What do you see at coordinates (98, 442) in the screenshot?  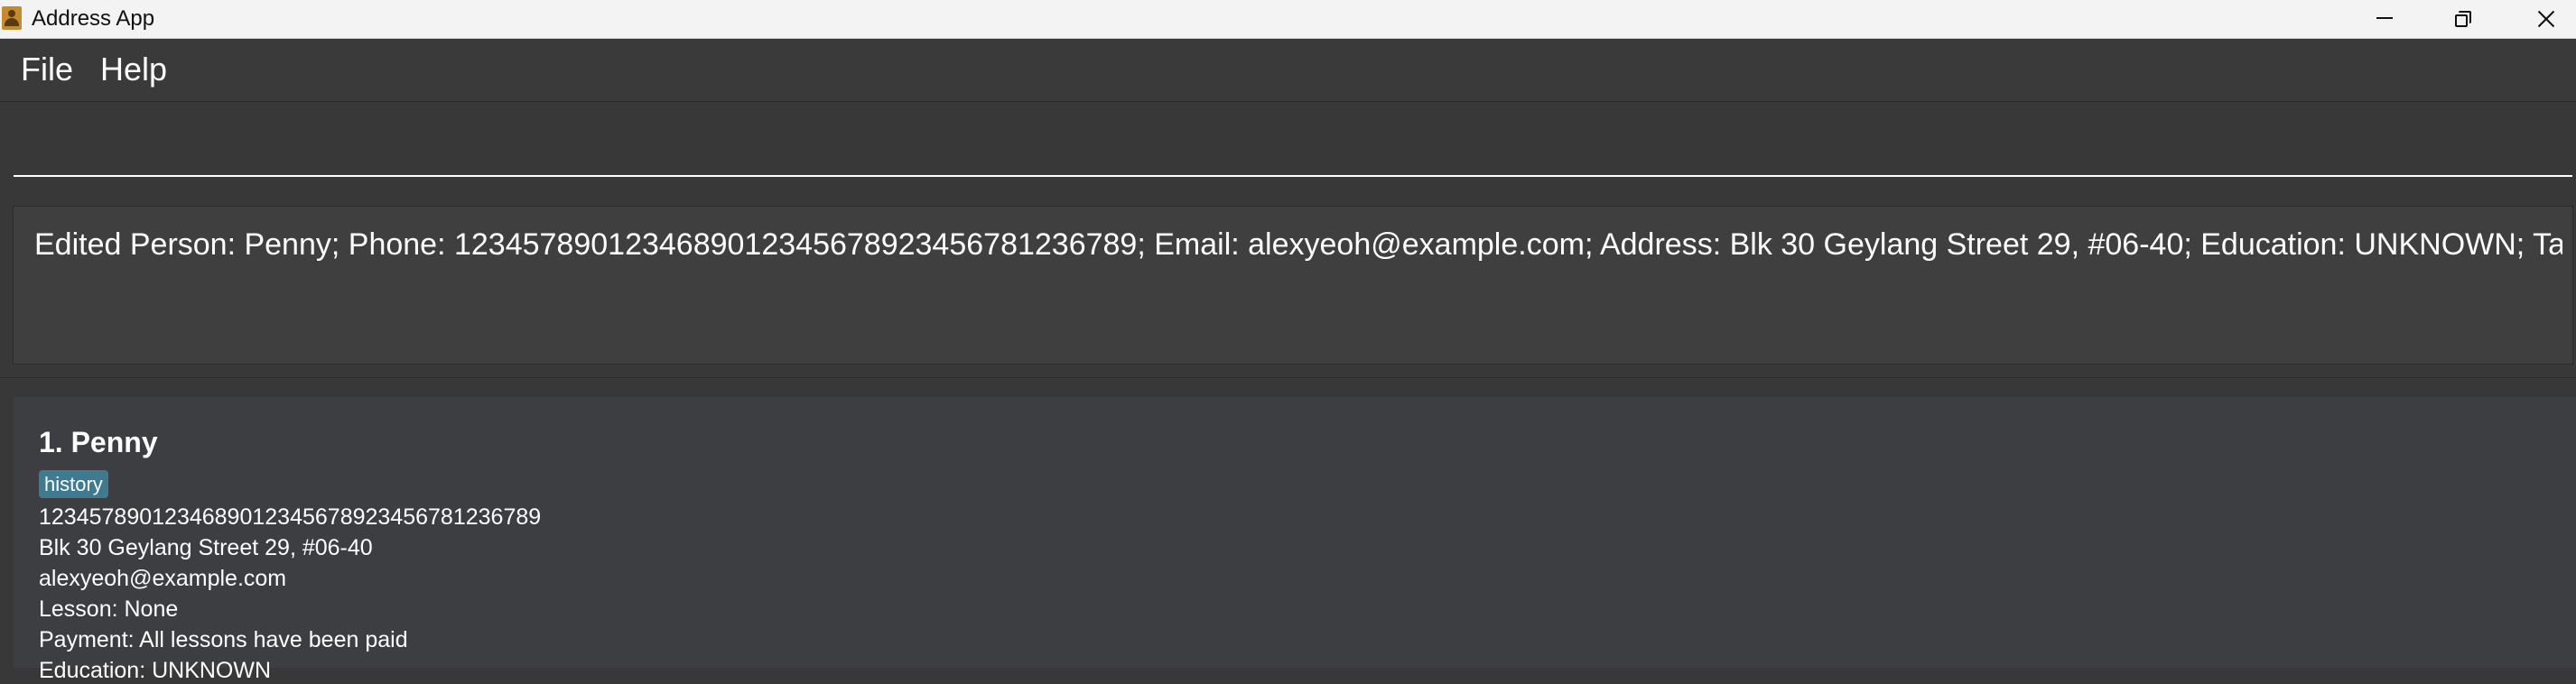 I see `person-name: 1. Penny` at bounding box center [98, 442].